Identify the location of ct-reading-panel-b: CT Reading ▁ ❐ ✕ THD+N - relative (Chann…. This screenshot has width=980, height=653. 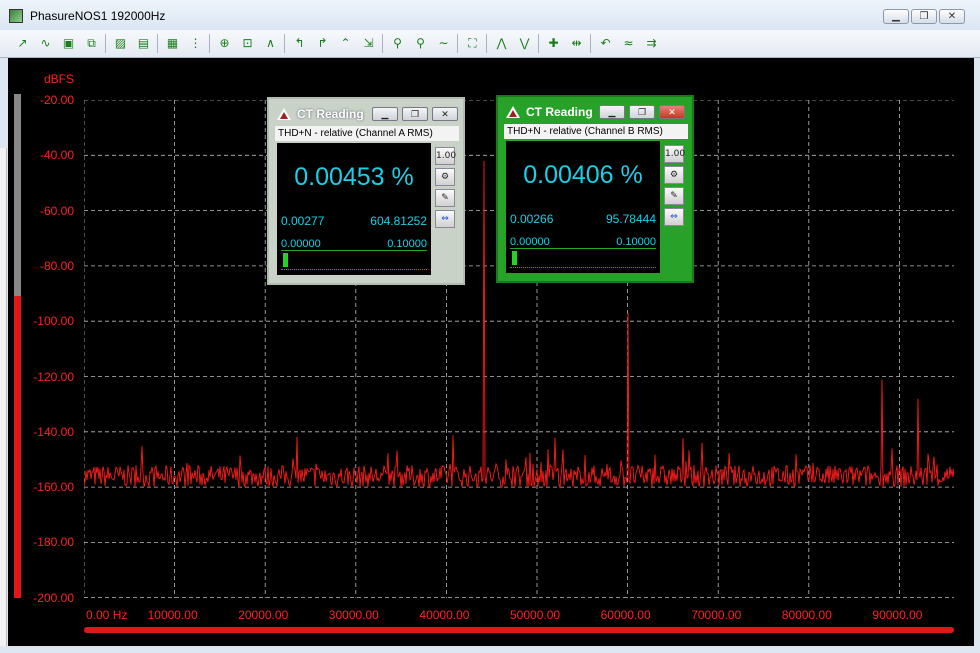
(595, 189).